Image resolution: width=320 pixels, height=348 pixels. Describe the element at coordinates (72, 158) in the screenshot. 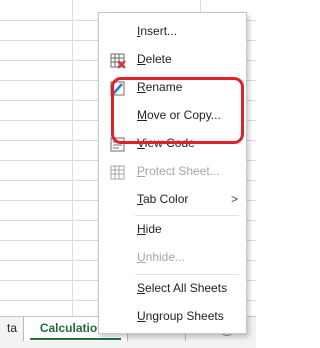

I see `grid-col-line` at that location.